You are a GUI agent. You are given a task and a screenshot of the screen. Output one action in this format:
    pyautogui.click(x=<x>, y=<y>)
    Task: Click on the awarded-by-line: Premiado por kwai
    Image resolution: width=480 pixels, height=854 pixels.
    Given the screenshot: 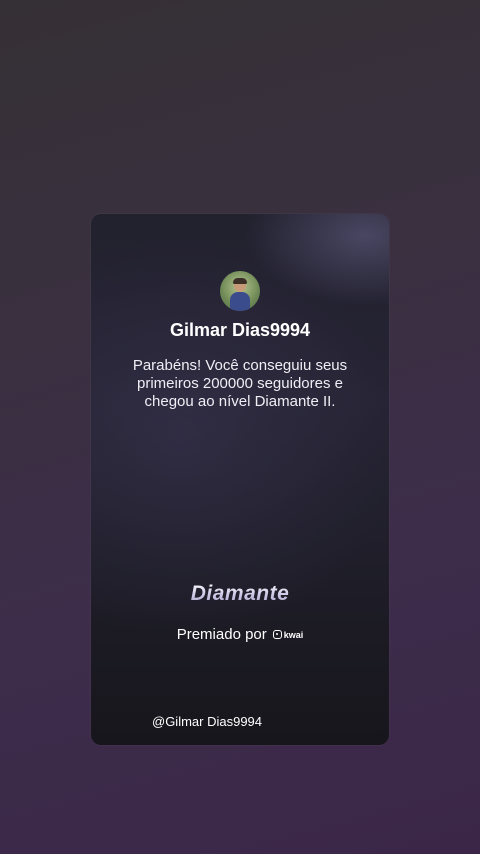 What is the action you would take?
    pyautogui.click(x=240, y=634)
    